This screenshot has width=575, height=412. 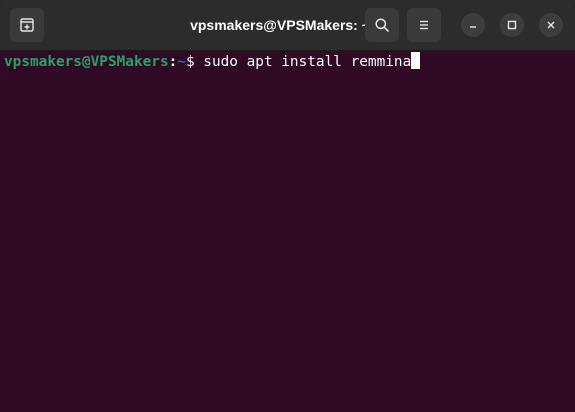 I want to click on close-icon, so click(x=551, y=25).